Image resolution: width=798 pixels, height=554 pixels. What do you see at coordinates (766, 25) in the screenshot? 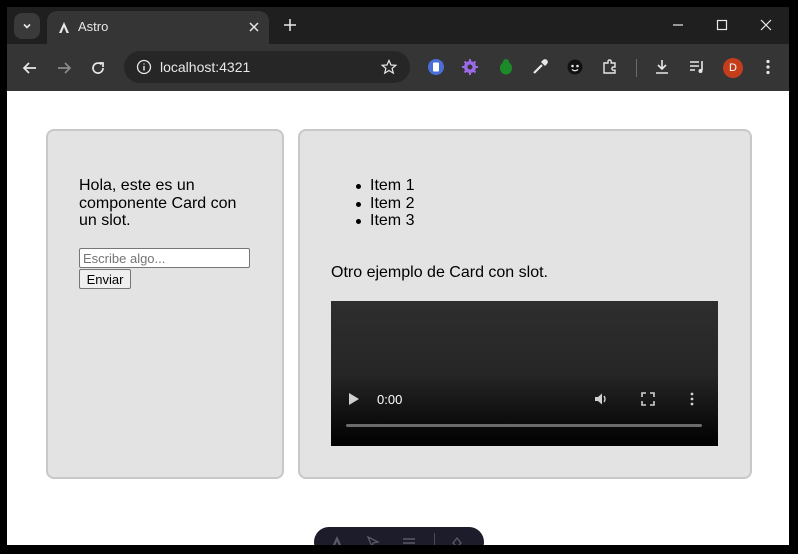
I see `window-close-icon` at bounding box center [766, 25].